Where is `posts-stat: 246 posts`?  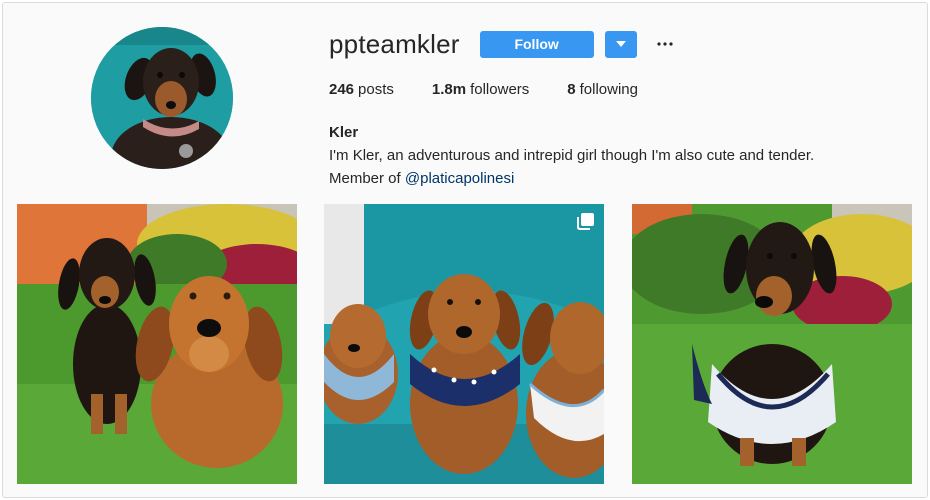
posts-stat: 246 posts is located at coordinates (361, 89).